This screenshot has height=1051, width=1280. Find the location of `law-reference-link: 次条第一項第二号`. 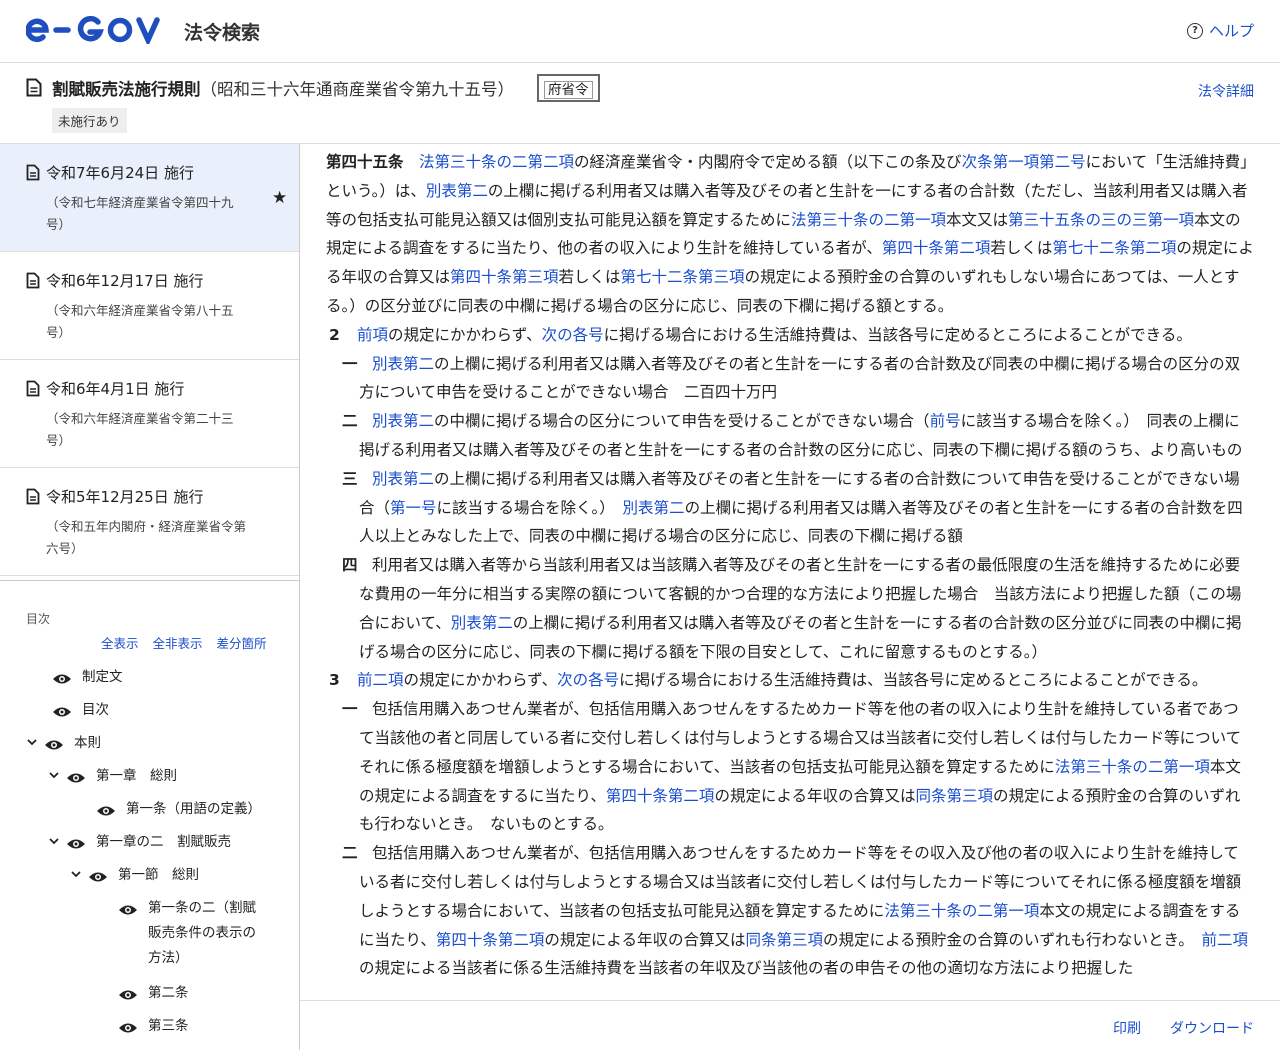

law-reference-link: 次条第一項第二号 is located at coordinates (1024, 162).